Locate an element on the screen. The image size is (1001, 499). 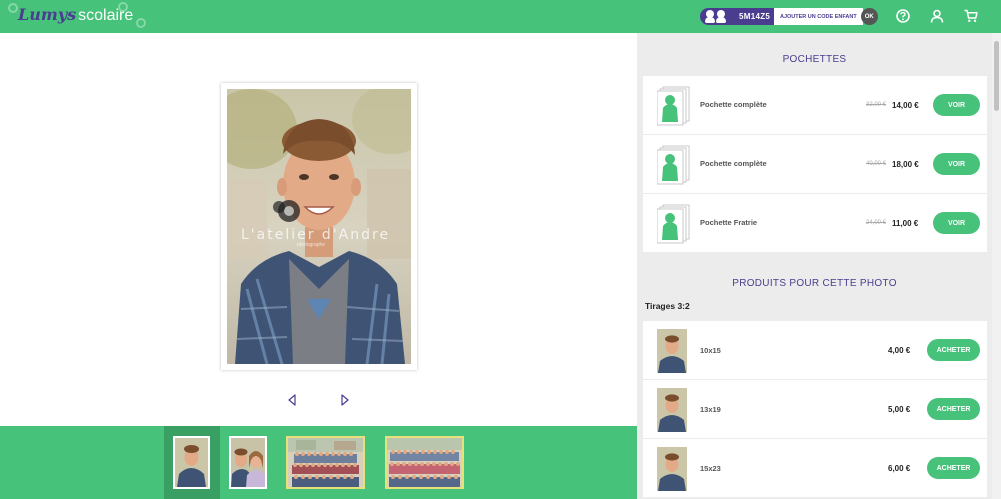
child-code-badge: 5M14Z5 is located at coordinates (737, 16).